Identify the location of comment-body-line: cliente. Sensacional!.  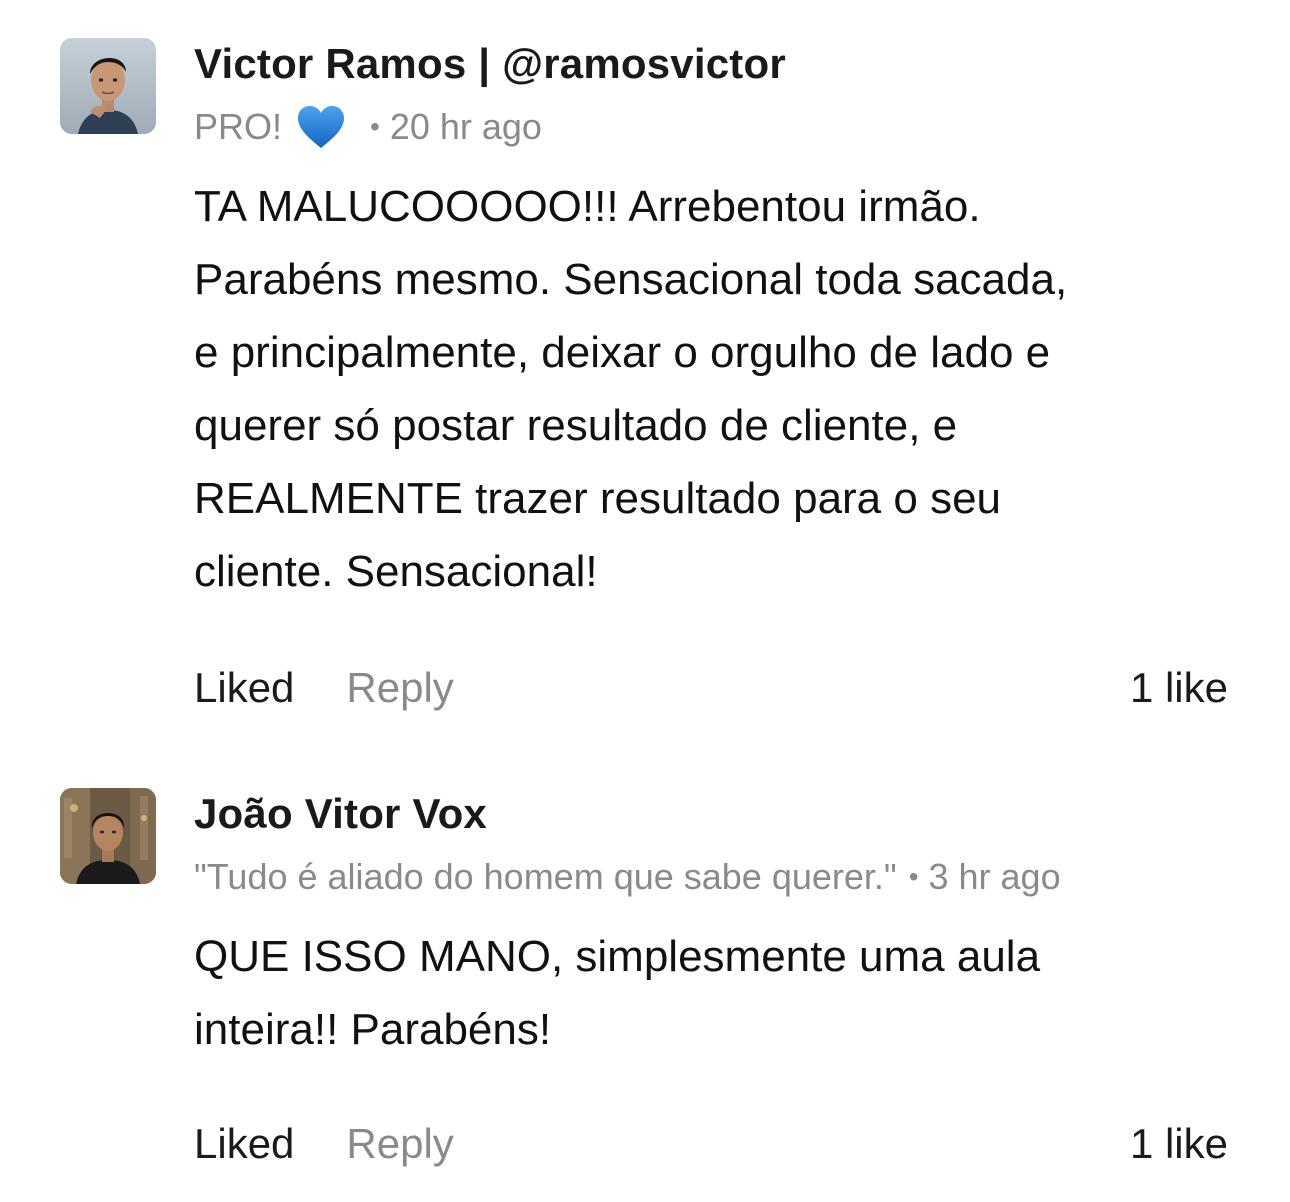
(396, 571).